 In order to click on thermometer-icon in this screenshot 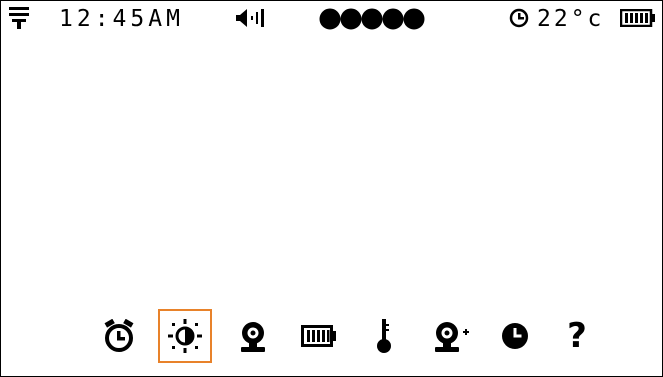, I will do `click(384, 336)`.